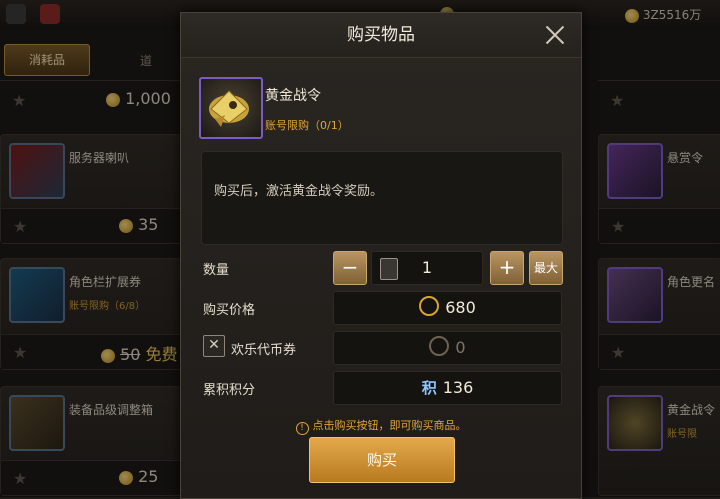 Image resolution: width=720 pixels, height=499 pixels. I want to click on info-icon: !, so click(302, 428).